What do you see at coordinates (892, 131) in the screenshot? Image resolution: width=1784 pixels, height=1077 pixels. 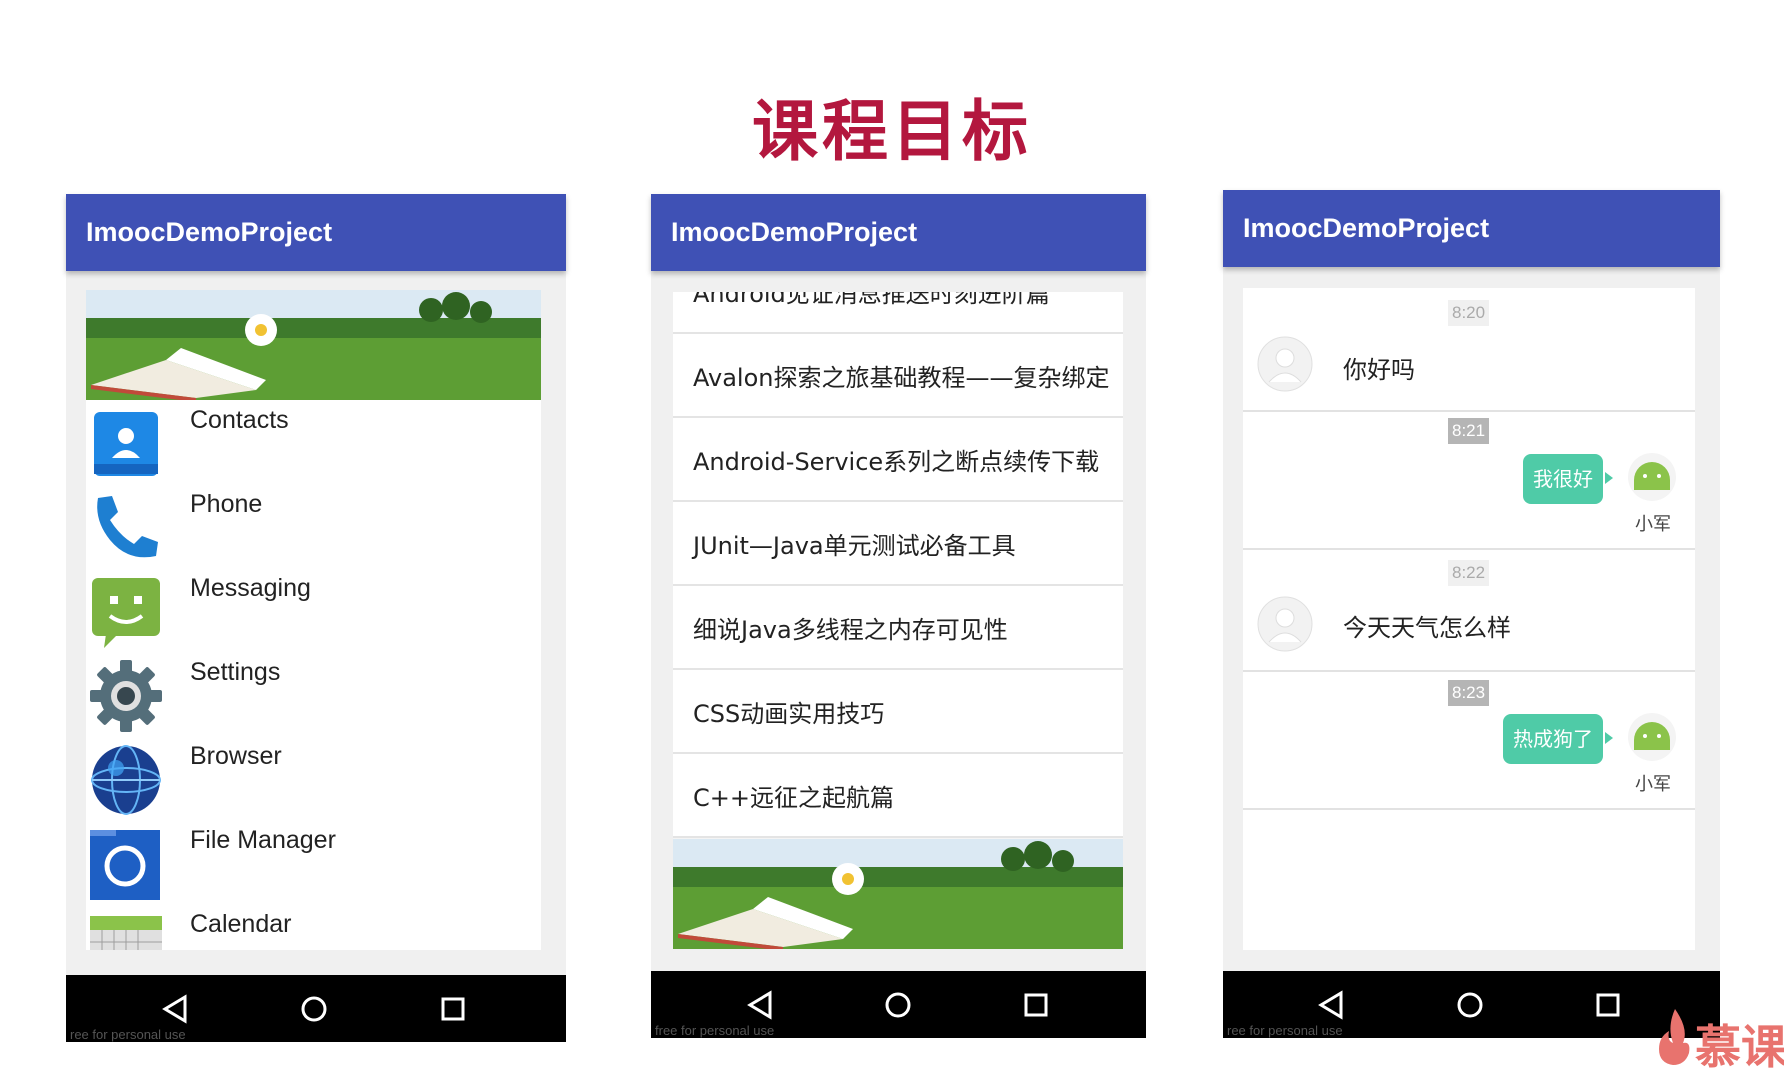 I see `slide-title: 课程目标` at bounding box center [892, 131].